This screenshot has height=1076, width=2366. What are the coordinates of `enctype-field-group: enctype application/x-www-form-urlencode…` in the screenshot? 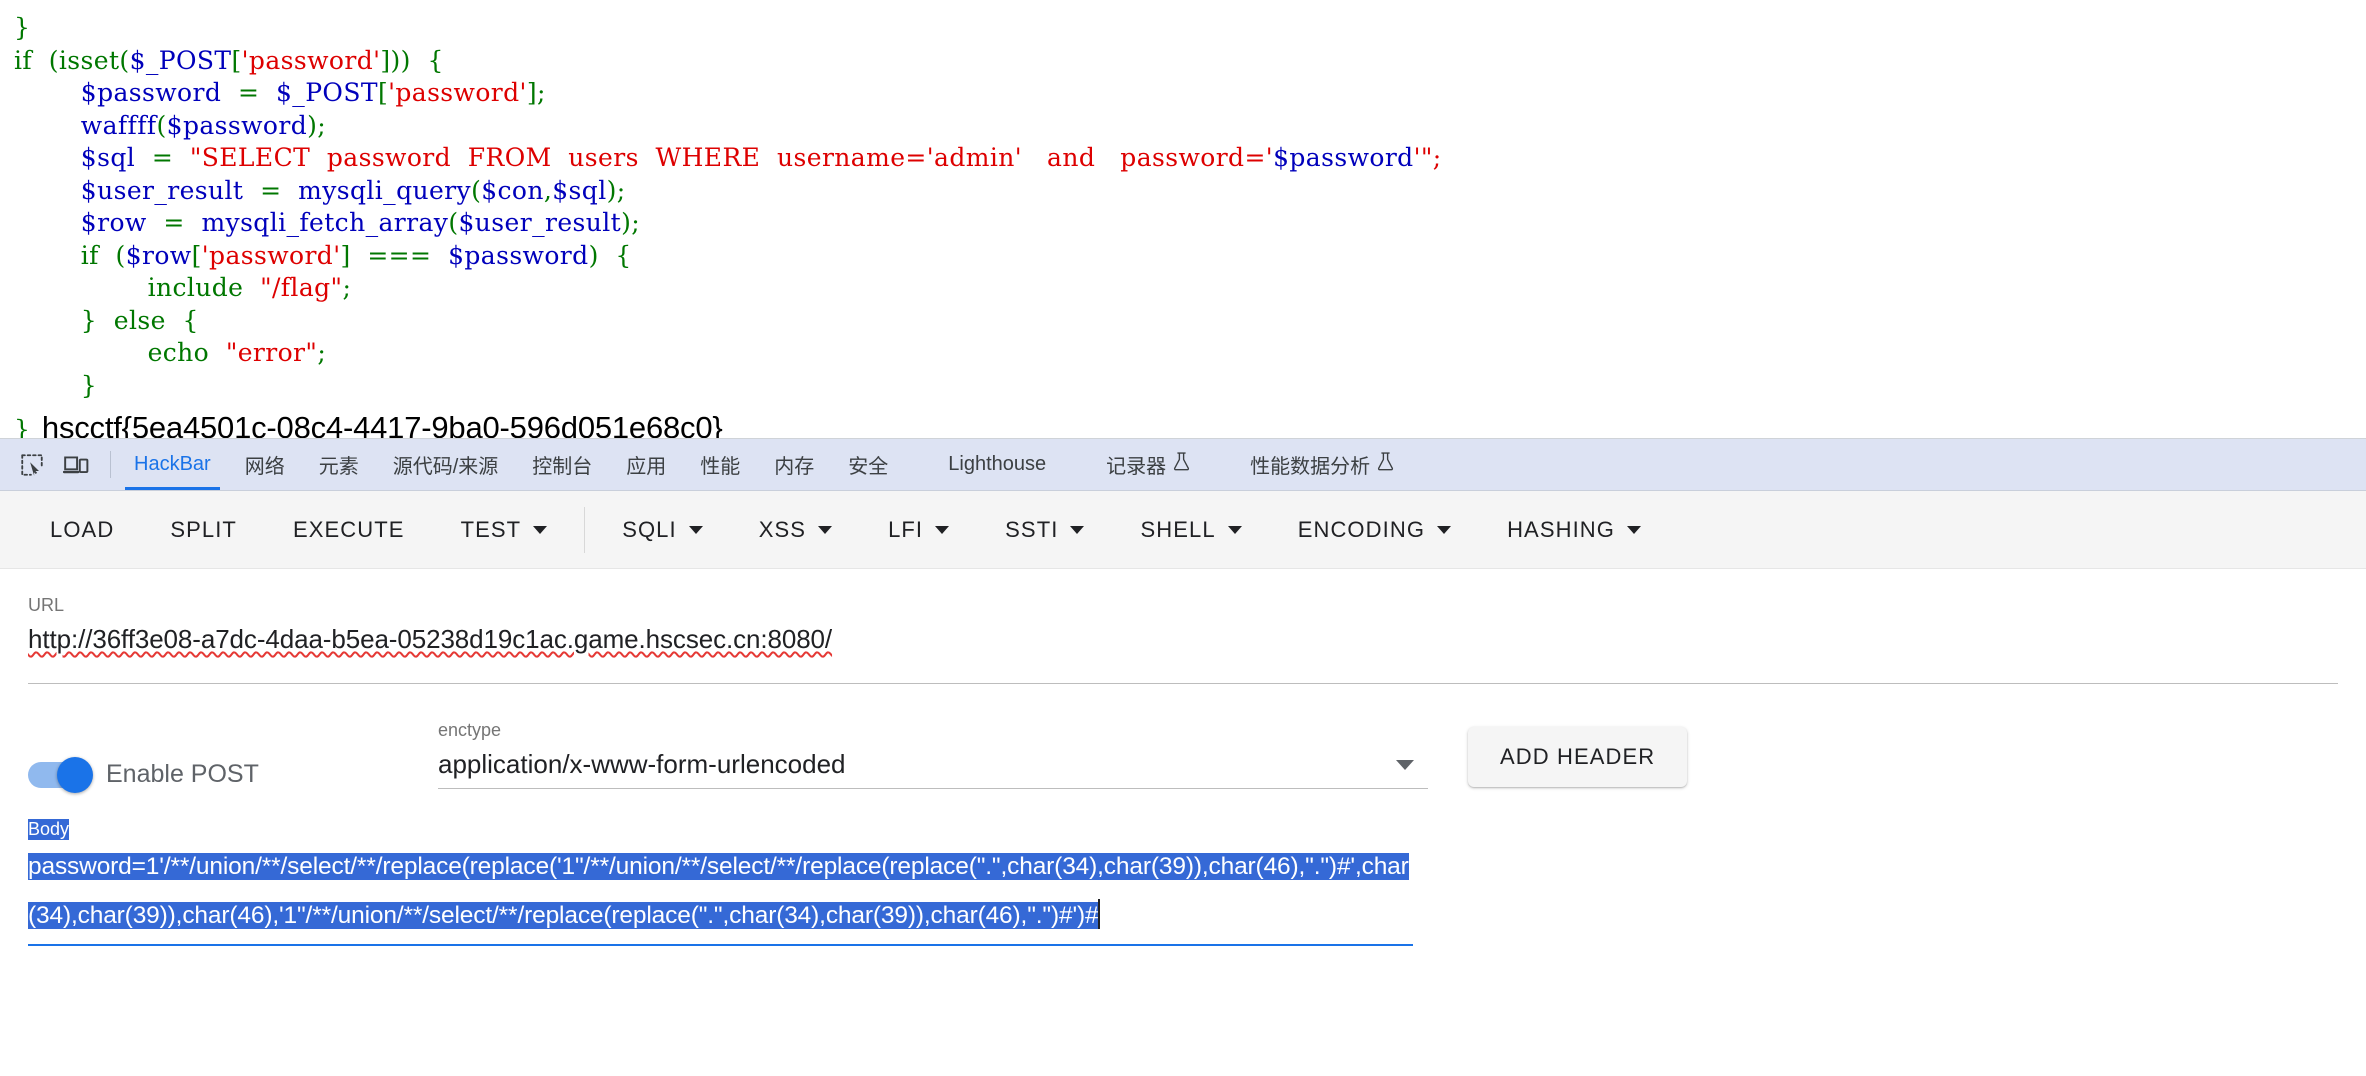 It's located at (933, 754).